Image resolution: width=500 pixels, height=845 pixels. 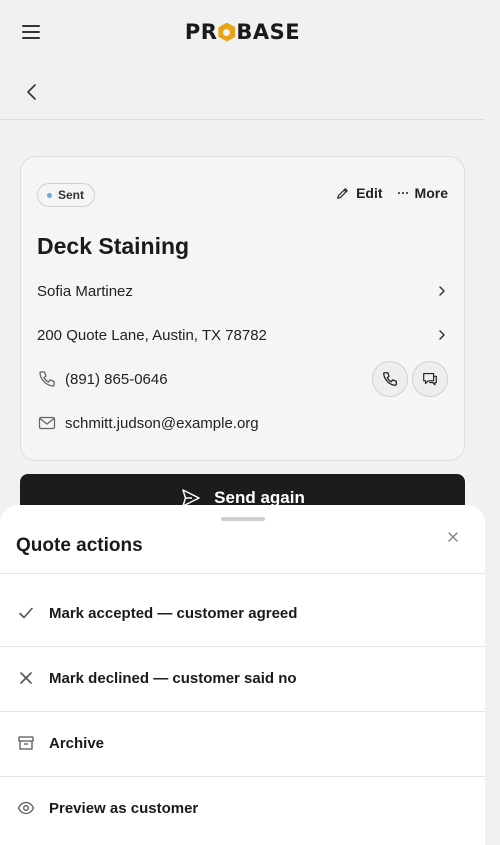 I want to click on edit-button: Edit, so click(x=359, y=193).